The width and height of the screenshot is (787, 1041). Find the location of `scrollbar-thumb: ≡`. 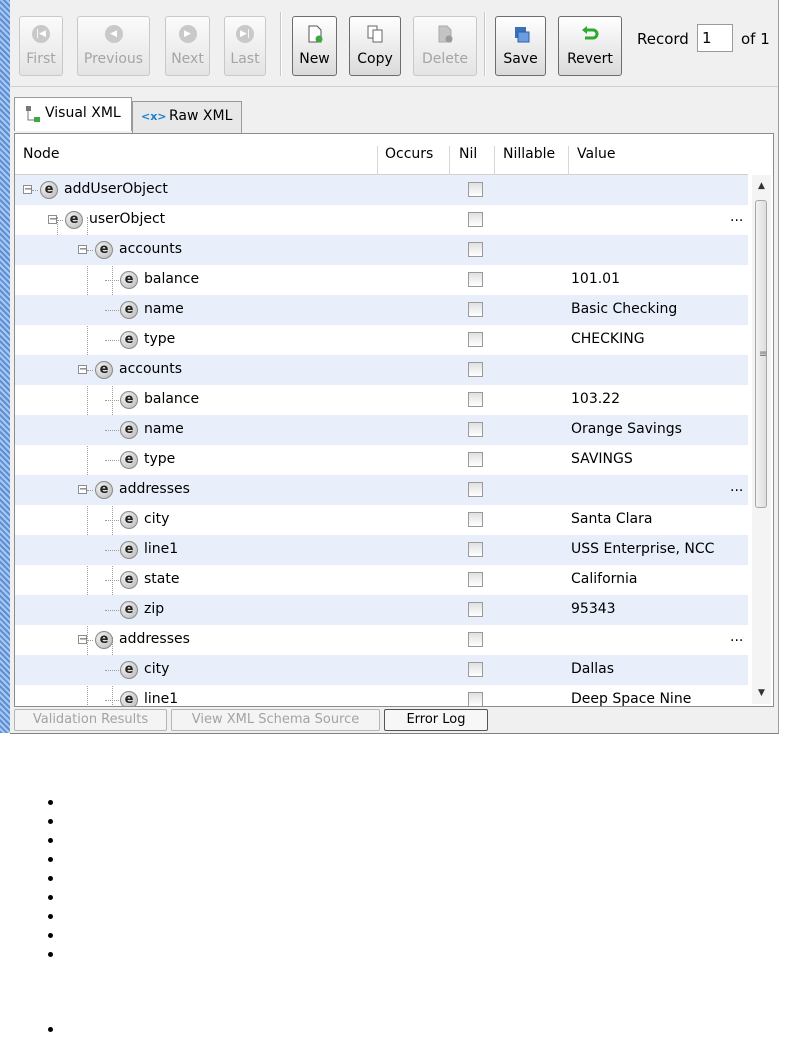

scrollbar-thumb: ≡ is located at coordinates (761, 354).